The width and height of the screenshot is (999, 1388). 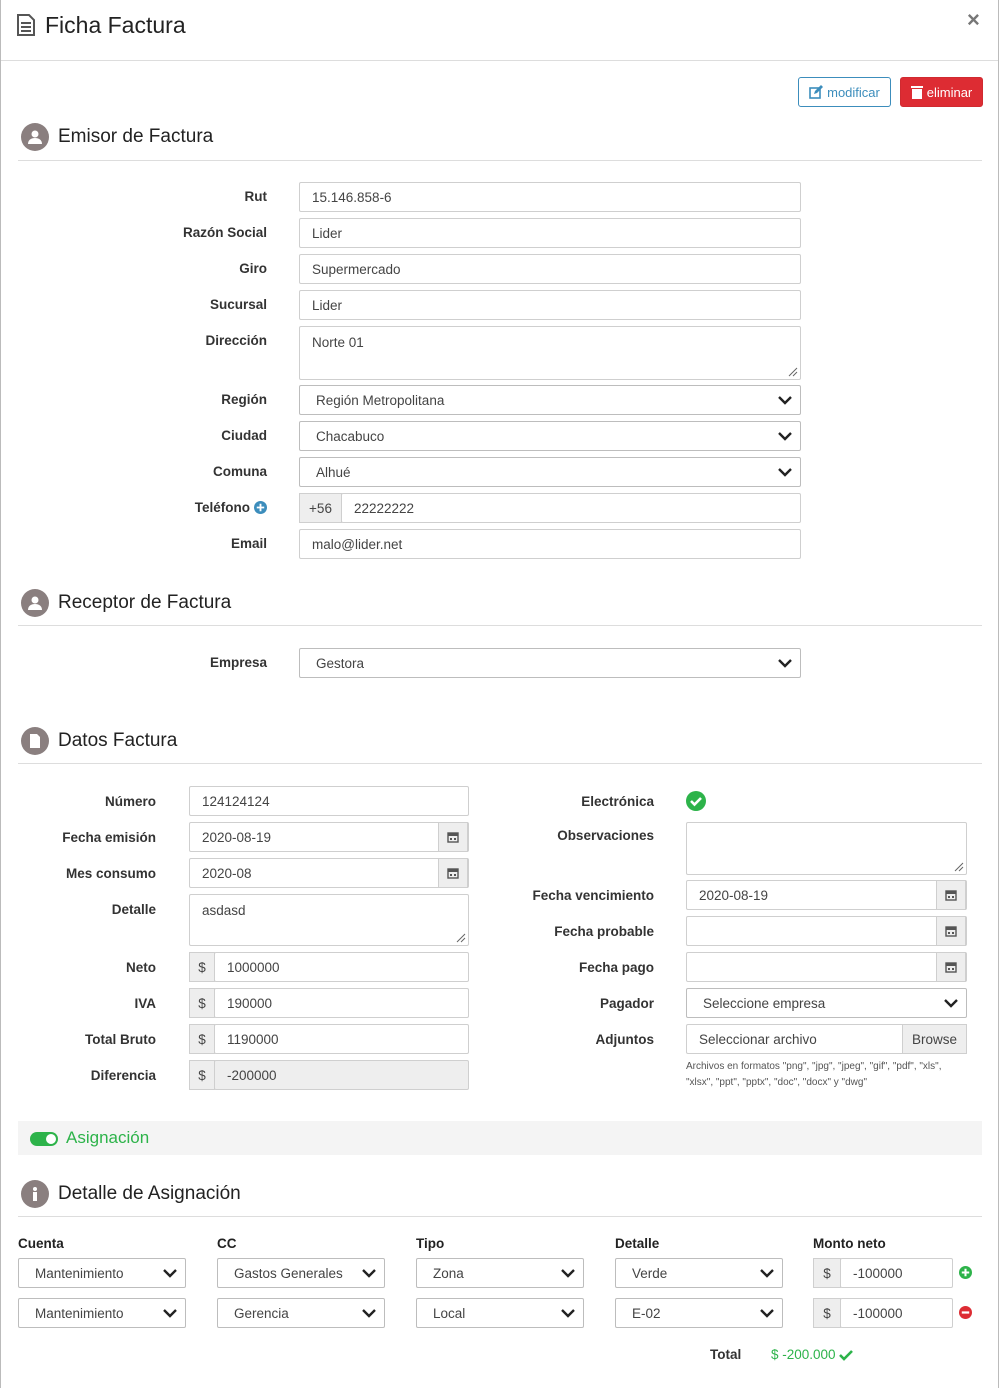 I want to click on ciudad-select: Chacabuco, so click(x=550, y=436).